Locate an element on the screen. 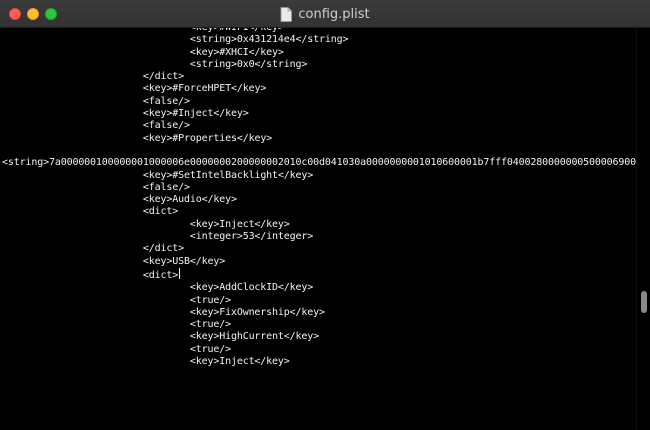 The image size is (650, 430). vertical-scrollbar is located at coordinates (643, 229).